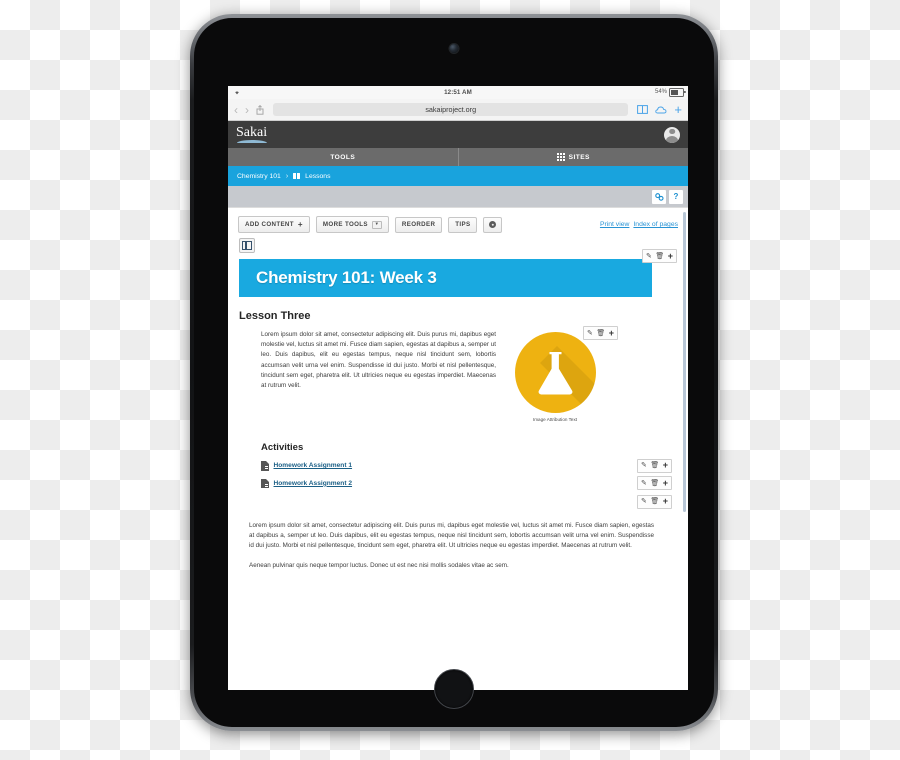 The image size is (900, 760). Describe the element at coordinates (236, 110) in the screenshot. I see `back-icon: ‹` at that location.